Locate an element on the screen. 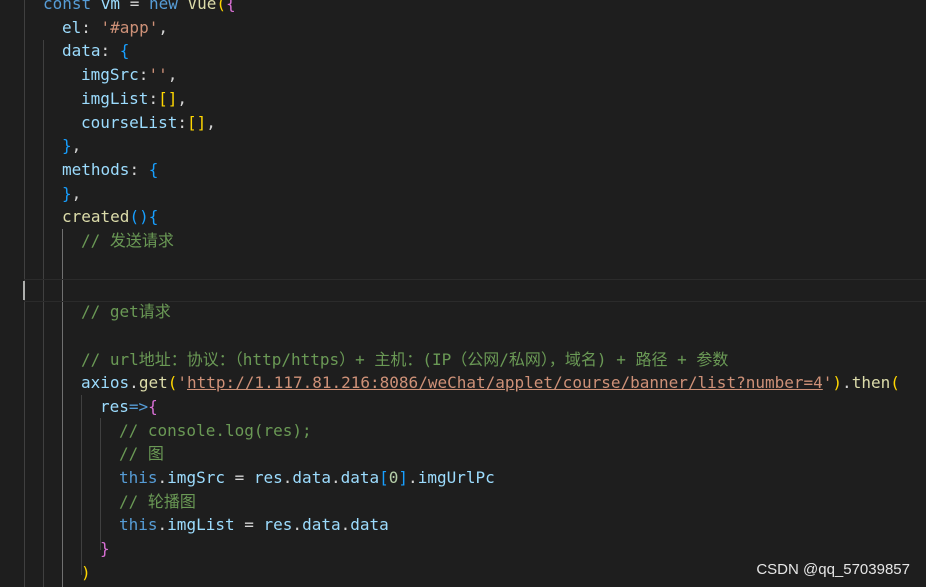  code-token: methods is located at coordinates (96, 169).